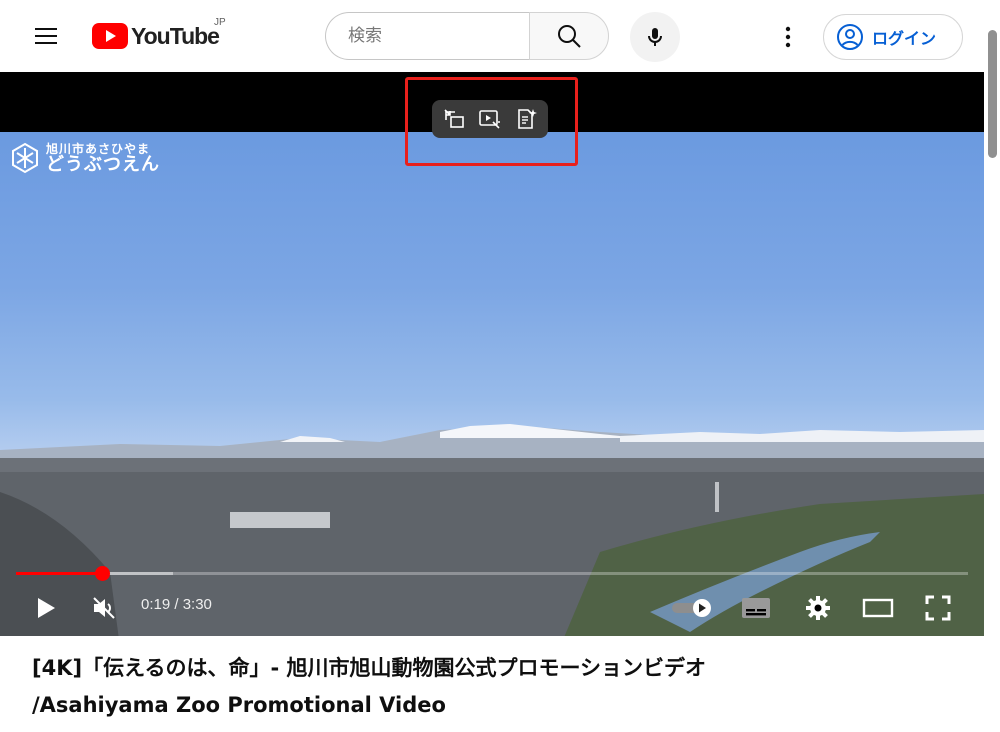 The width and height of the screenshot is (1000, 732). I want to click on gear-icon, so click(818, 608).